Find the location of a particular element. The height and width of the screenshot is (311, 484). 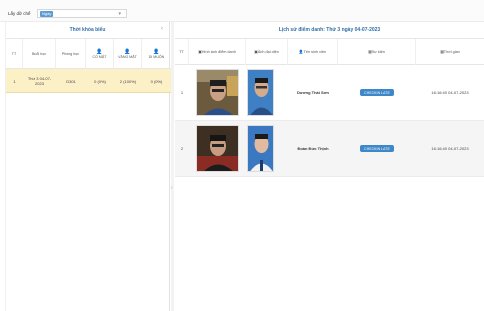

row-session: Thứ 3 04-07-2023 is located at coordinates (39, 81).